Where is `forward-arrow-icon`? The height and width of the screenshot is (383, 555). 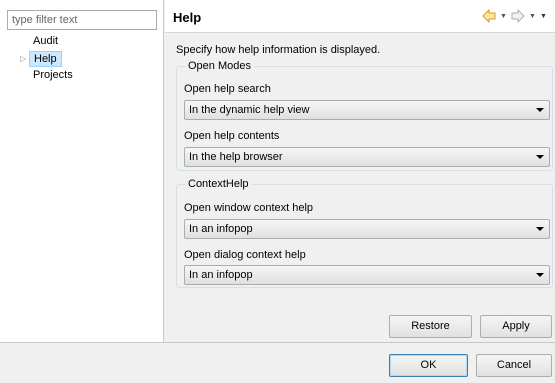 forward-arrow-icon is located at coordinates (518, 16).